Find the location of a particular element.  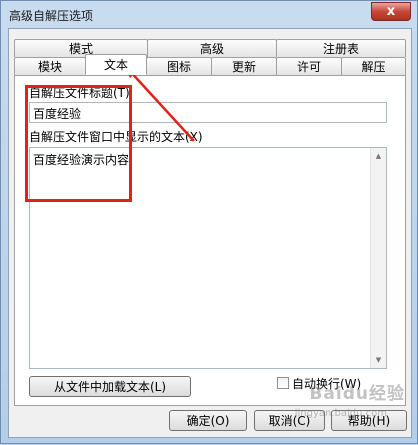

tab-label: 高级 is located at coordinates (211, 49).